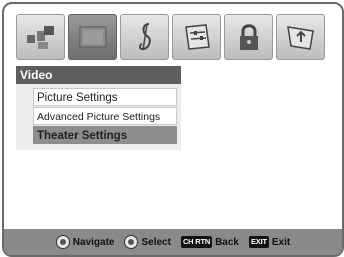  What do you see at coordinates (105, 116) in the screenshot?
I see `menu-item-advanced-picture-settings: Advanced Picture Settings` at bounding box center [105, 116].